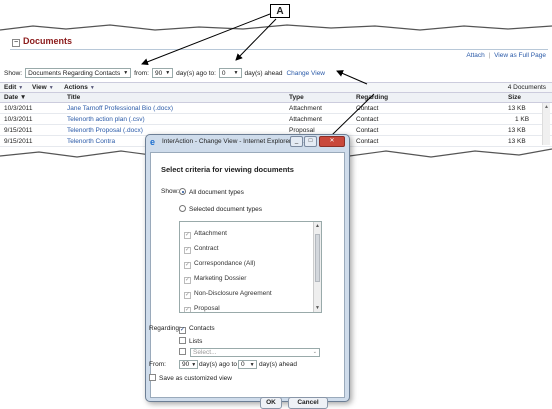  What do you see at coordinates (227, 169) in the screenshot?
I see `dialog-heading: Select criteria for viewing documents` at bounding box center [227, 169].